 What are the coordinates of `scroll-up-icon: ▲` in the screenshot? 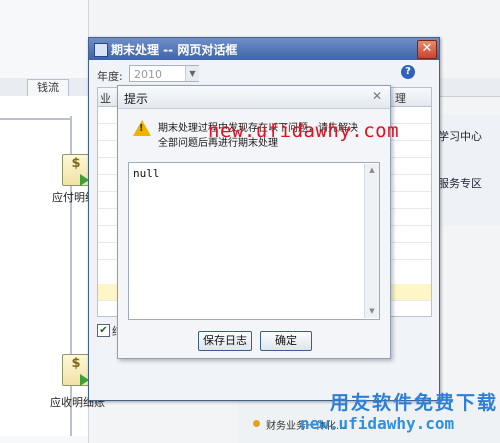 It's located at (372, 170).